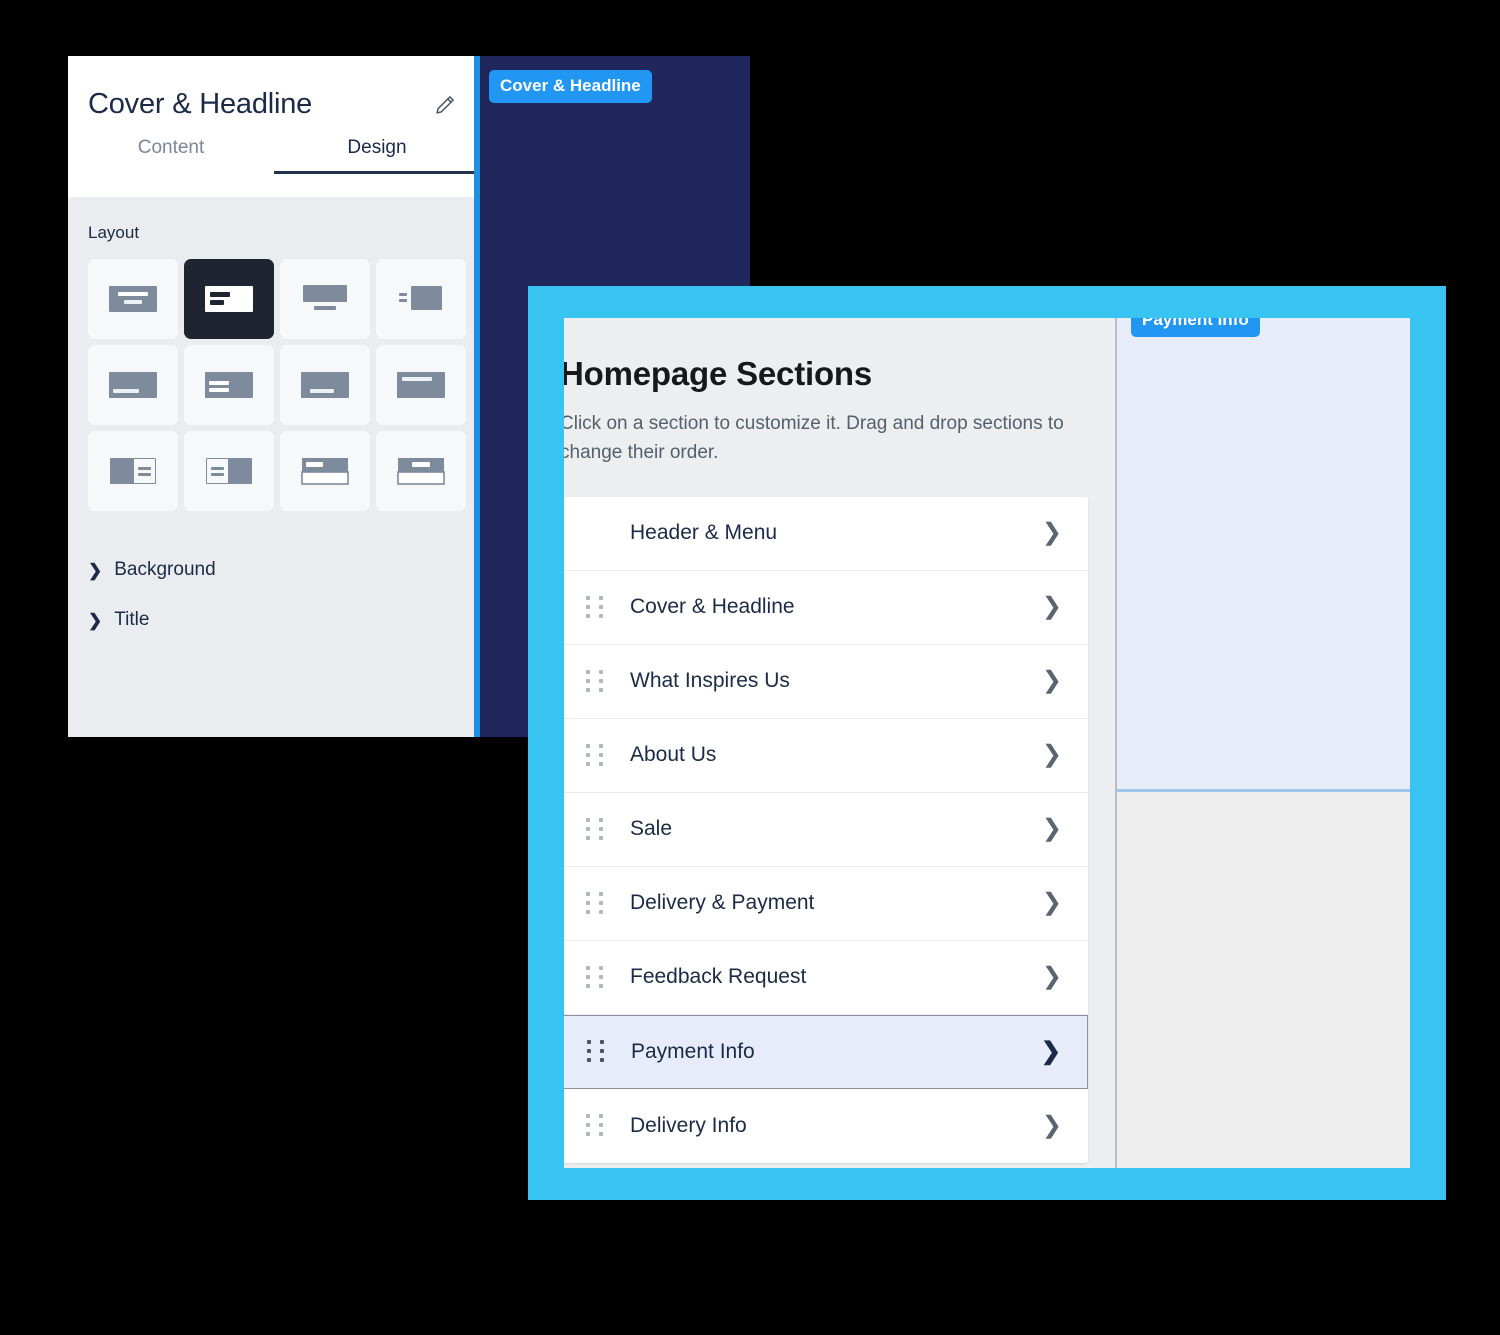 The height and width of the screenshot is (1335, 1500). What do you see at coordinates (200, 104) in the screenshot?
I see `page-title: Cover & Headline` at bounding box center [200, 104].